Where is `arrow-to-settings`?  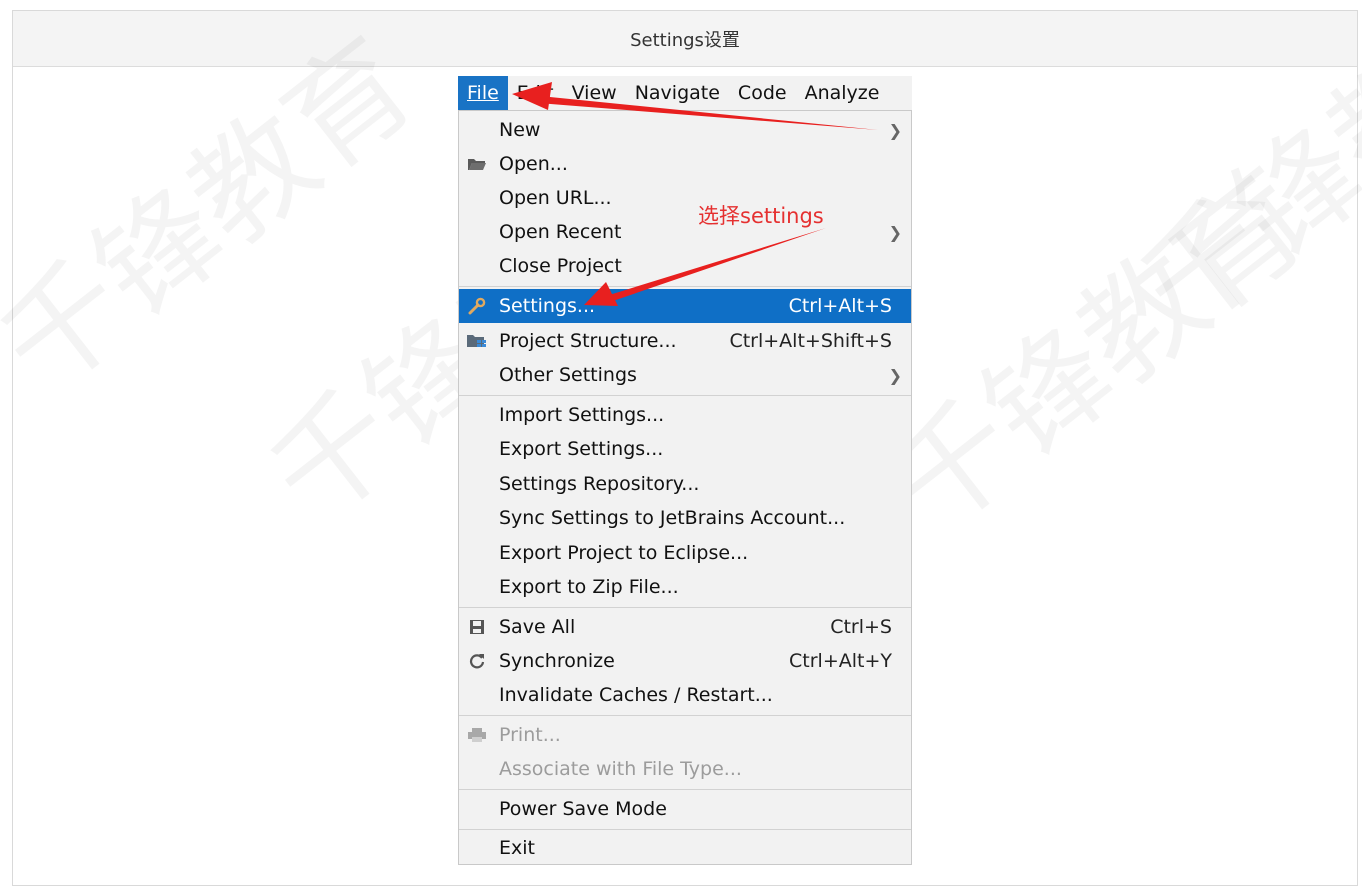 arrow-to-settings is located at coordinates (705, 267).